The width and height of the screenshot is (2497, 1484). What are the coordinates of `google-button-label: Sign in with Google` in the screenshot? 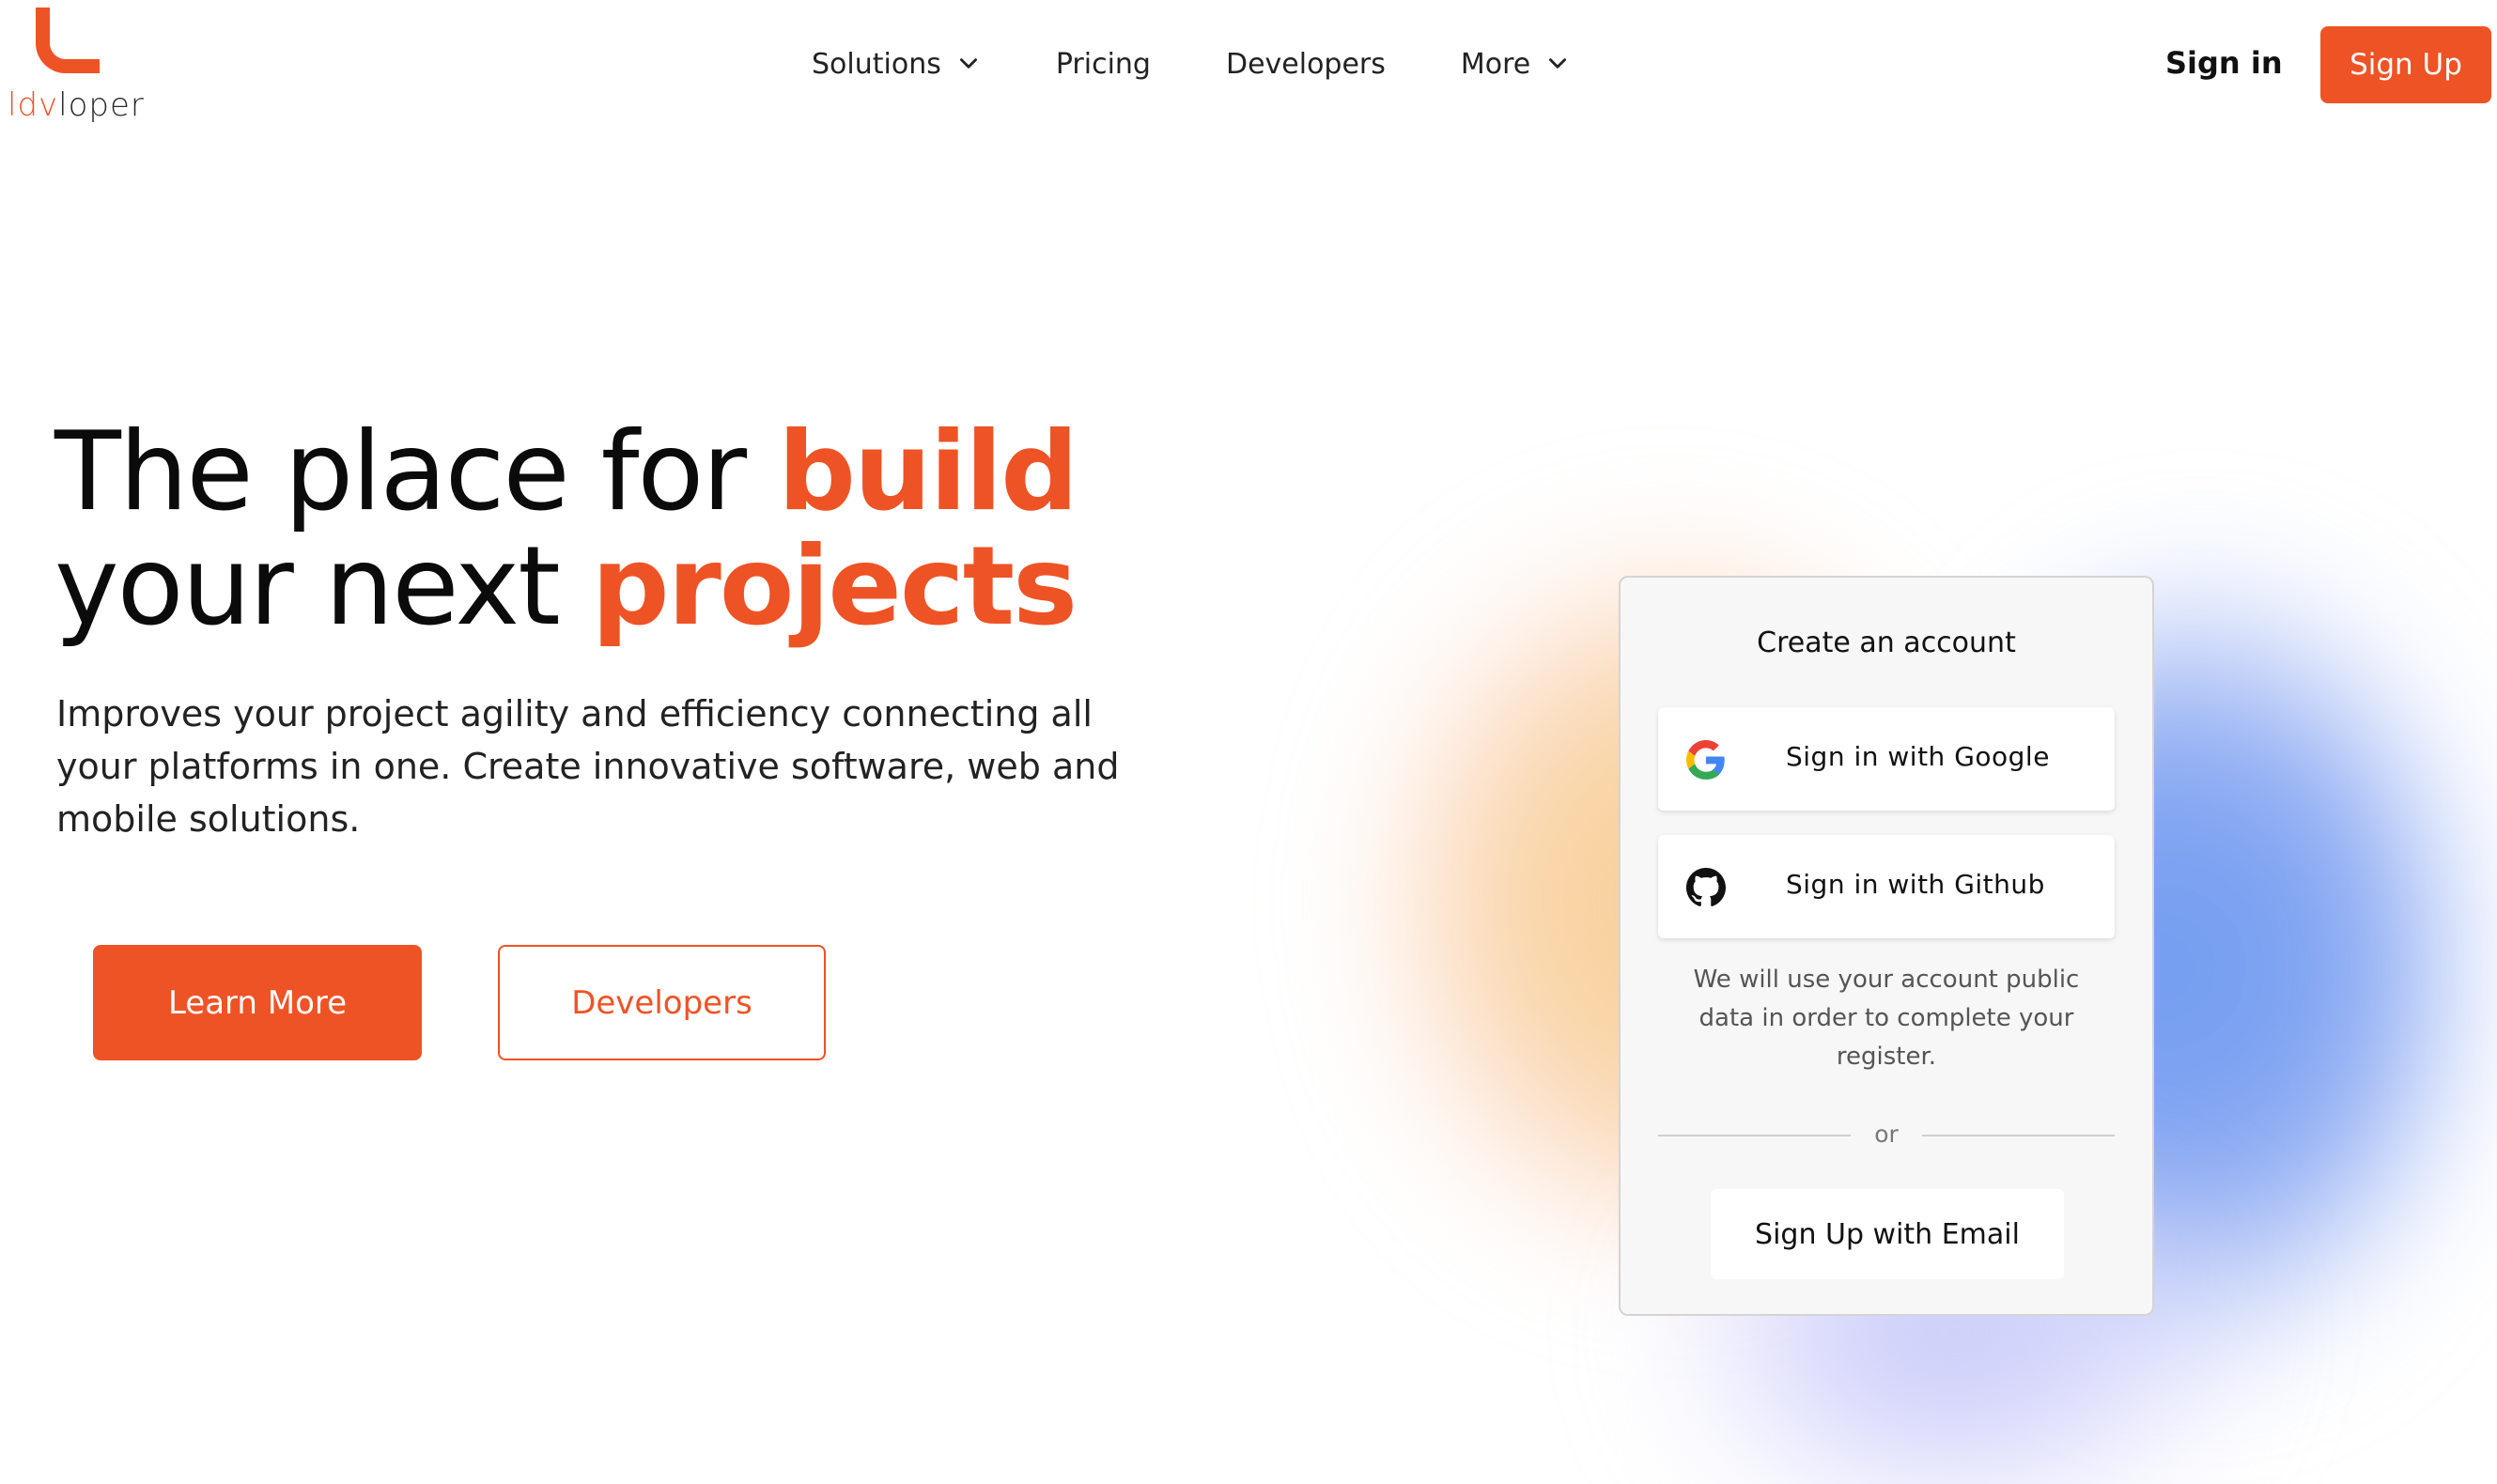 It's located at (1918, 756).